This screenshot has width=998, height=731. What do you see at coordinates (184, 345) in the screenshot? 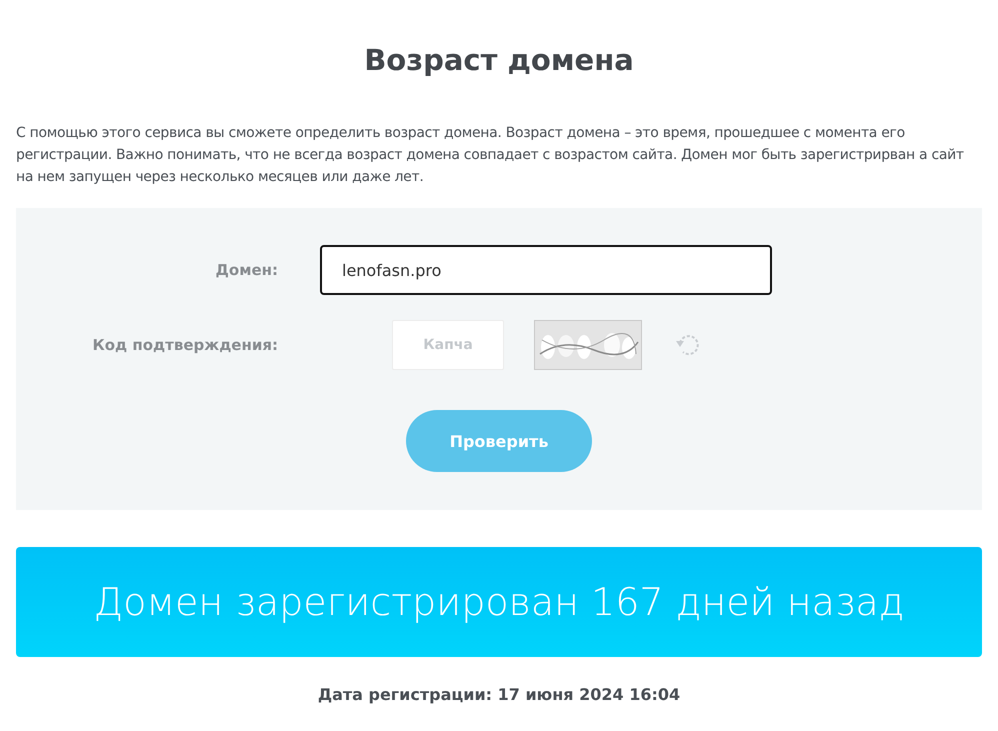
I see `captcha-label: Код подтверждения:` at bounding box center [184, 345].